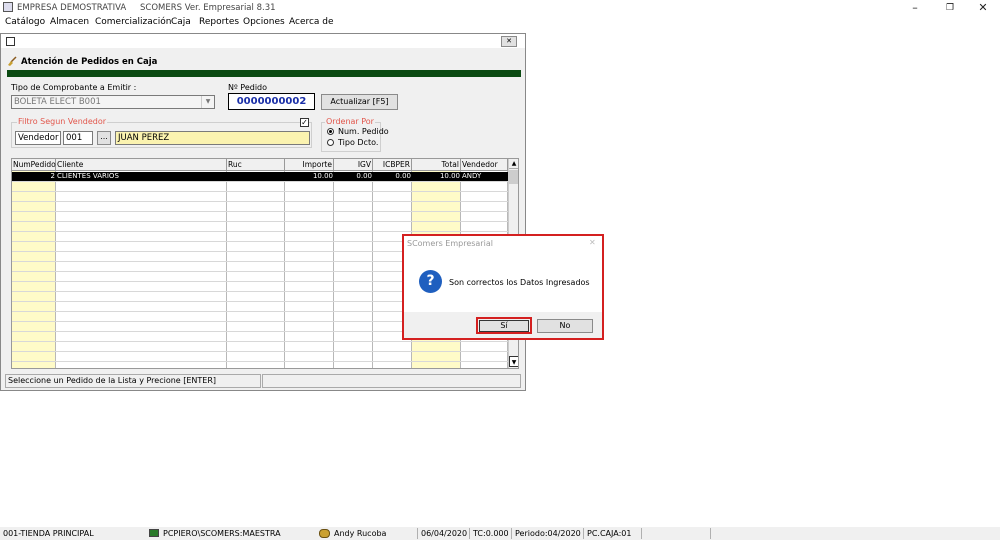  What do you see at coordinates (546, 533) in the screenshot?
I see `status-period: Periodo:04/2020` at bounding box center [546, 533].